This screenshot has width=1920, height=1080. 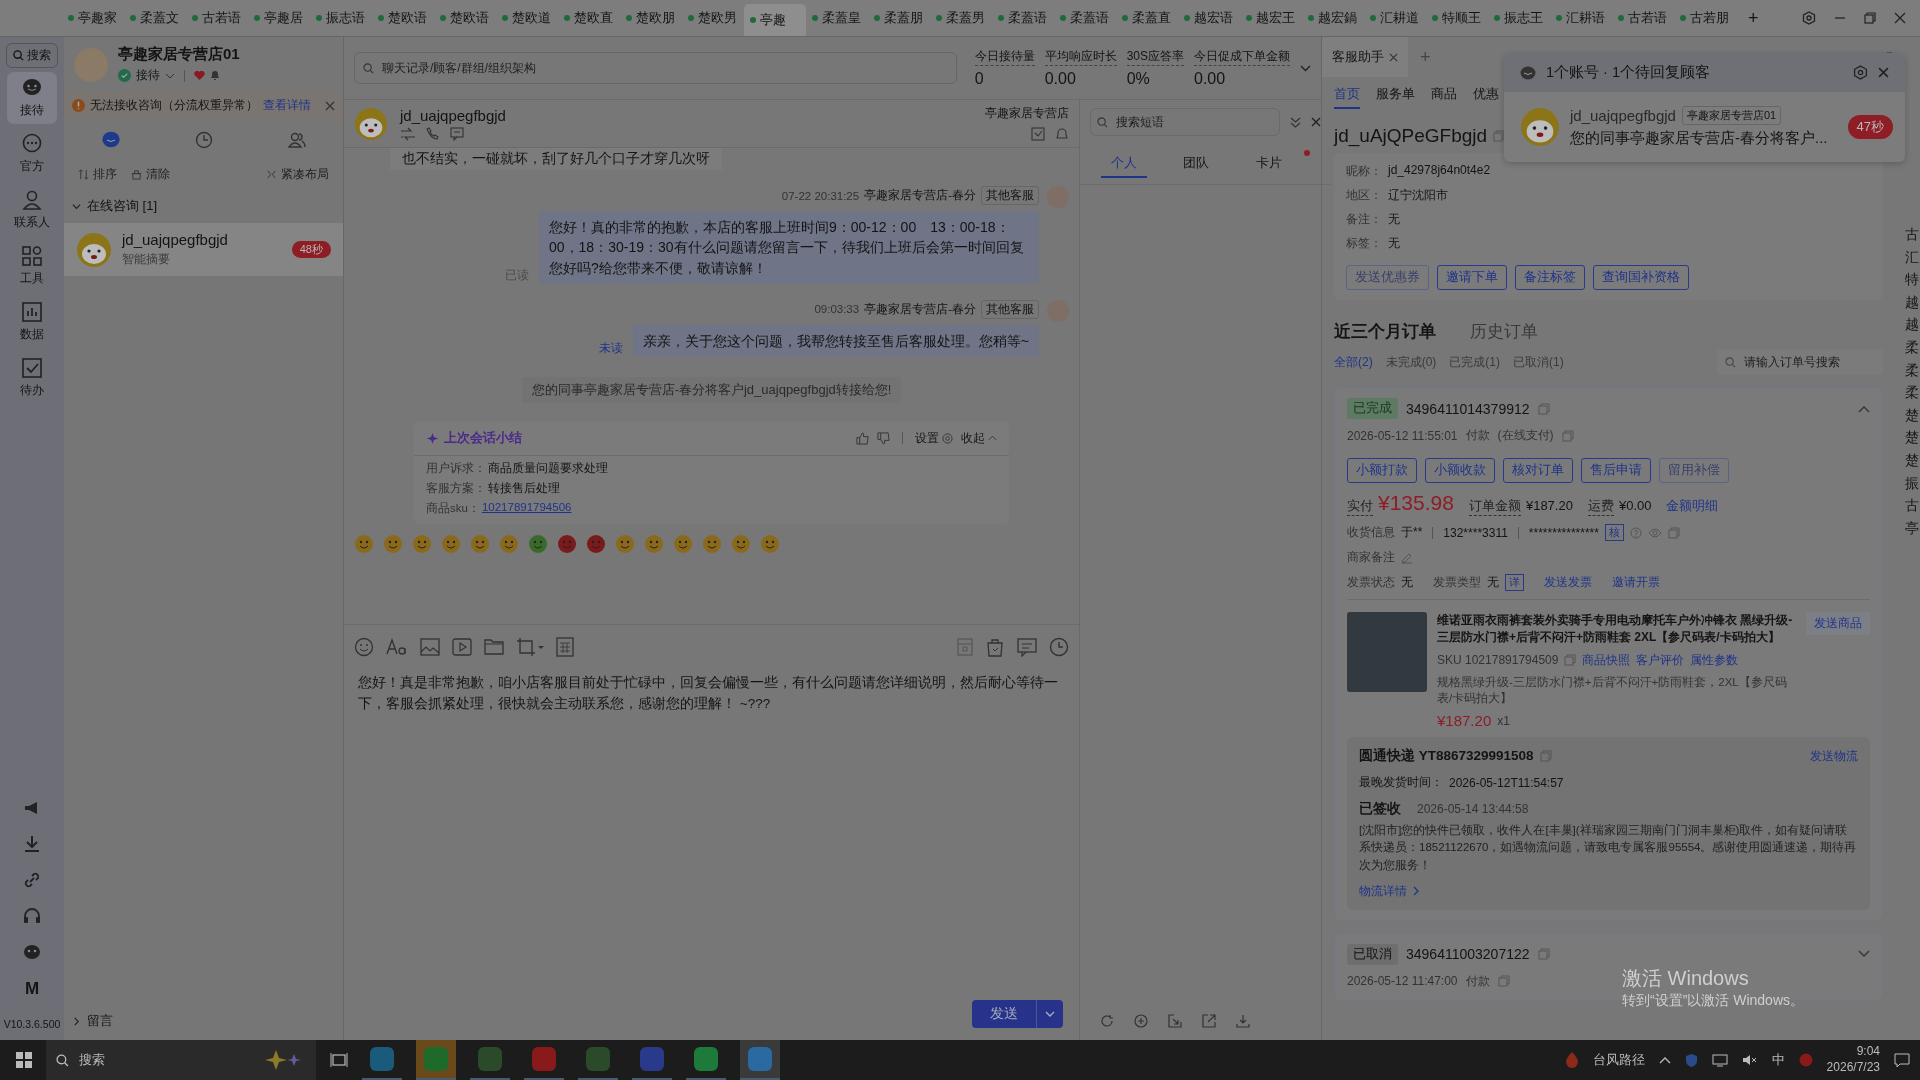 I want to click on crop-icon, so click(x=530, y=647).